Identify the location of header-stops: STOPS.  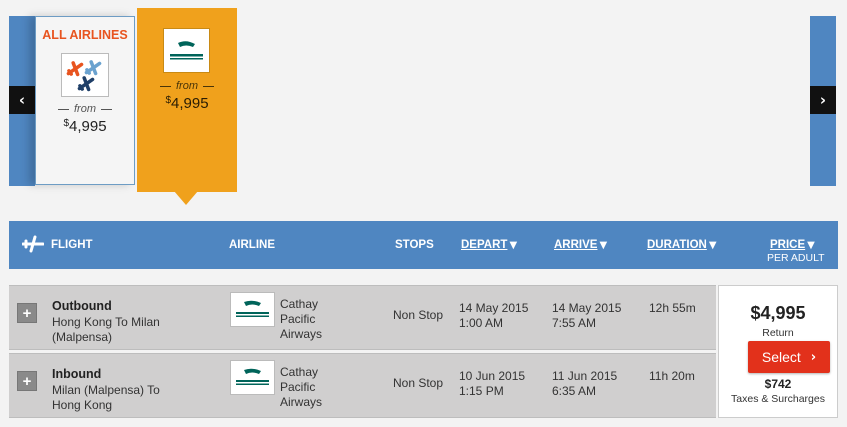
(414, 245).